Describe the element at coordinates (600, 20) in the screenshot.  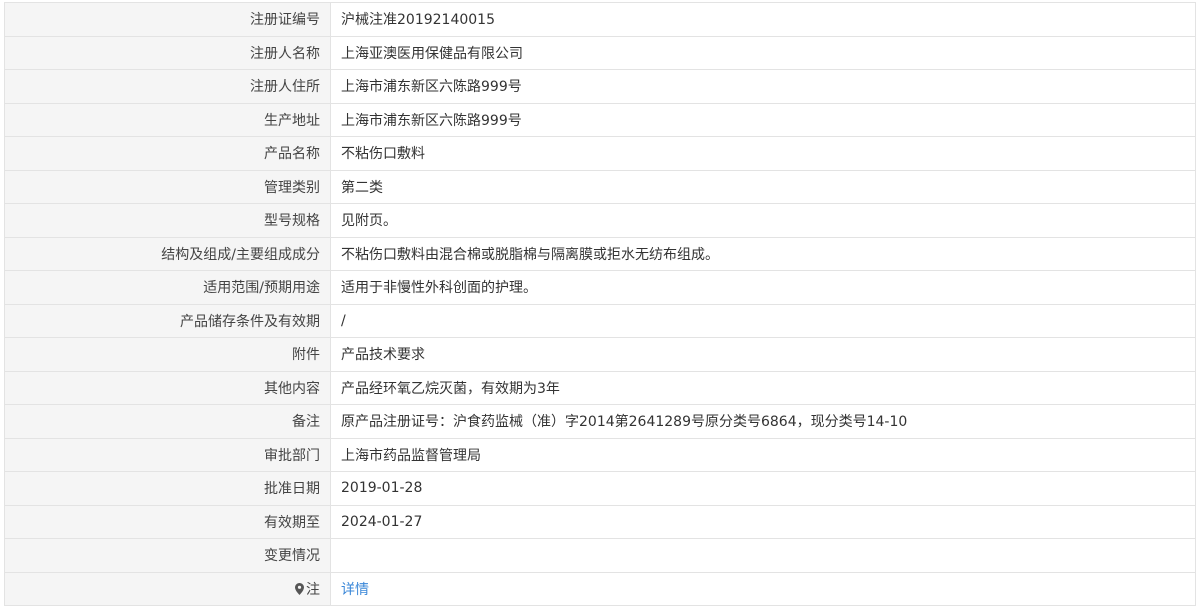
I see `row-registration-number: 注册证编号 沪械注准20192140015` at that location.